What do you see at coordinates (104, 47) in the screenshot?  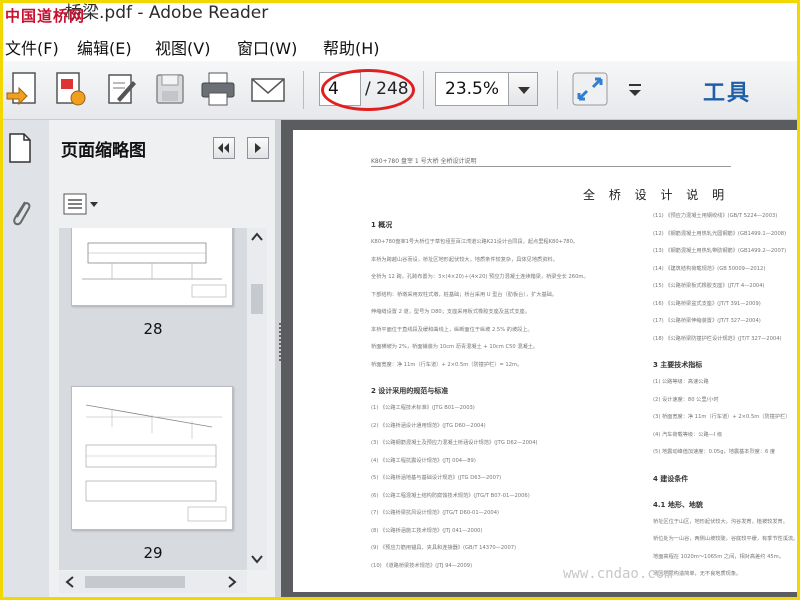 I see `menu-edit: 编辑(E)` at bounding box center [104, 47].